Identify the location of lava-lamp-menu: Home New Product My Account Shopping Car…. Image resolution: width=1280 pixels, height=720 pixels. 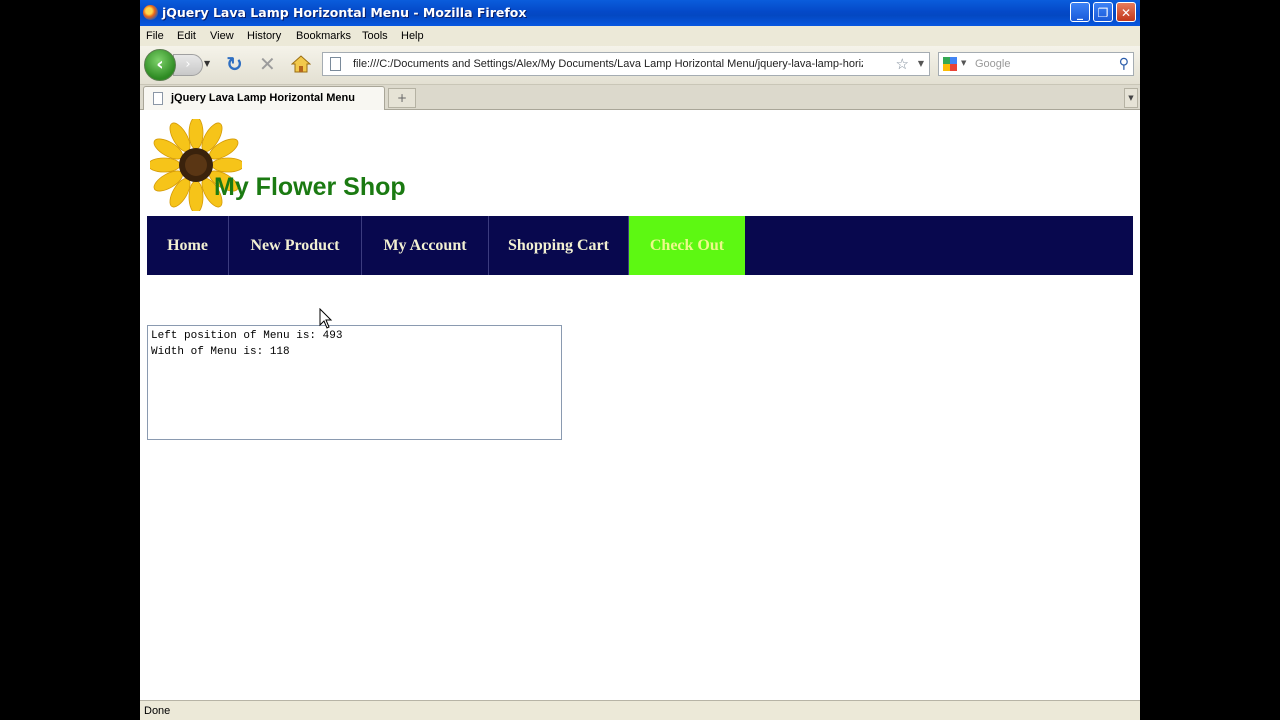
(640, 245).